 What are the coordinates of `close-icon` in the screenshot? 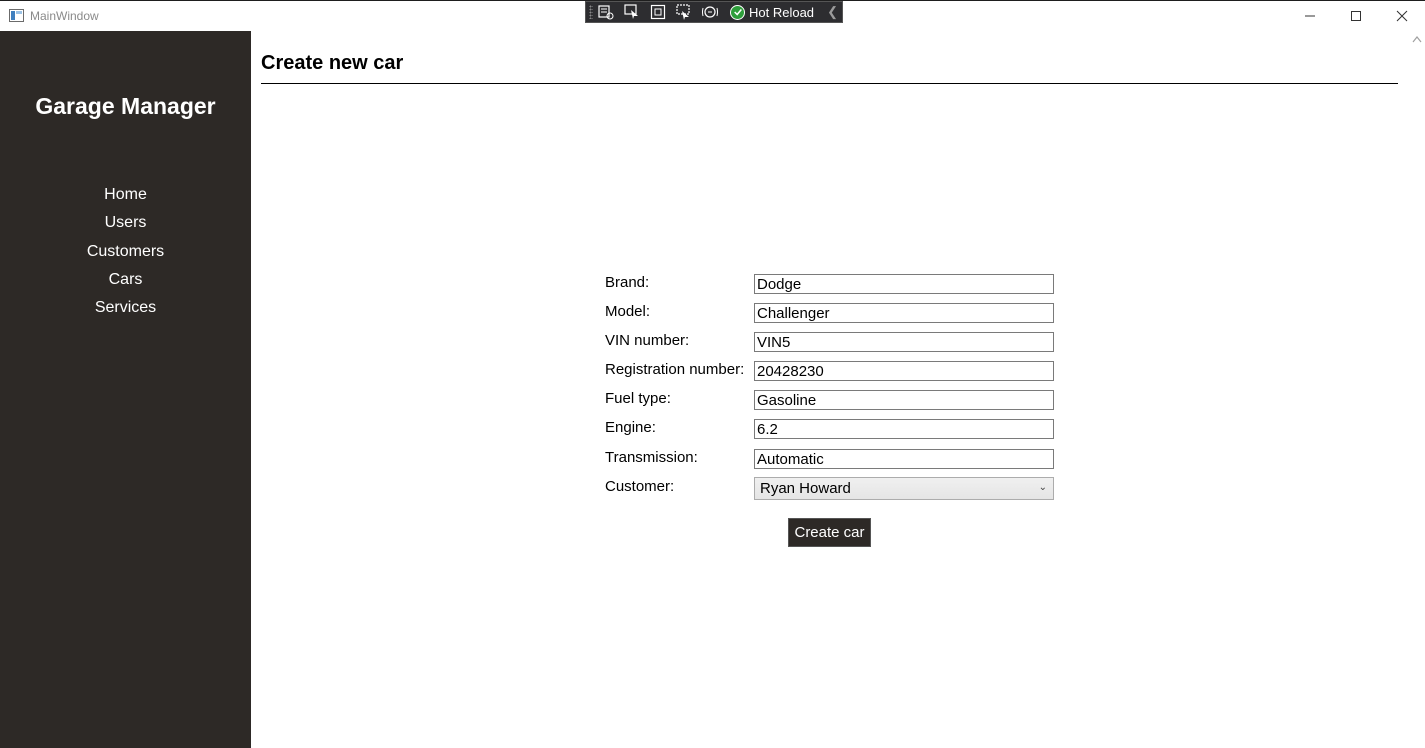 It's located at (1402, 16).